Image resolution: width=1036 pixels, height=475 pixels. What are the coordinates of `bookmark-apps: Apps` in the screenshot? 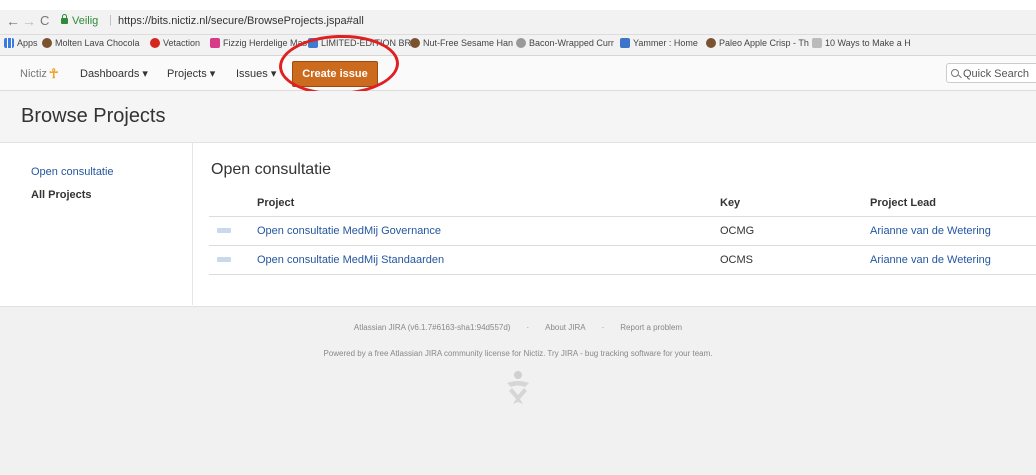 It's located at (21, 43).